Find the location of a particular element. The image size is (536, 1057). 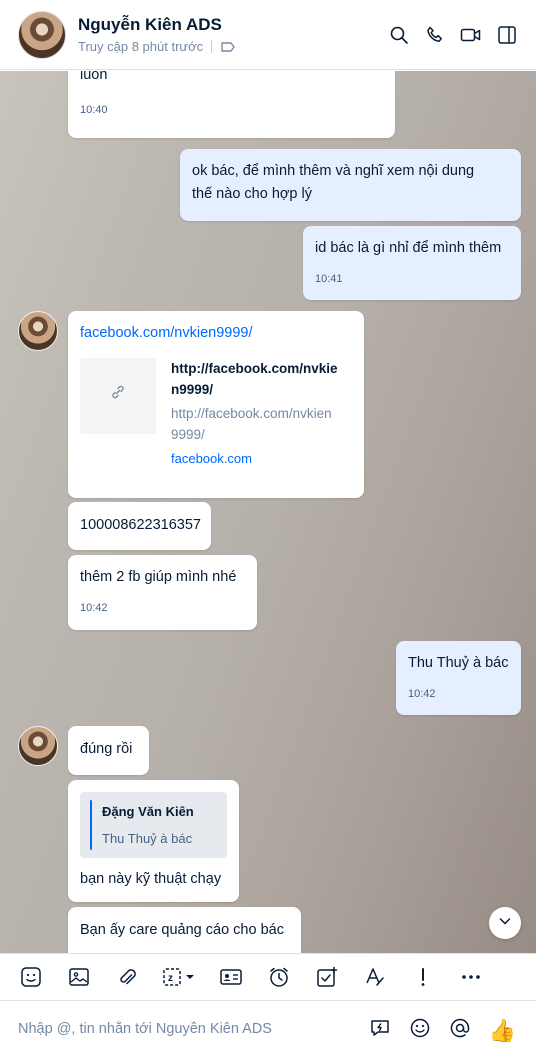

message-received: luôn 10:40 is located at coordinates (231, 104).